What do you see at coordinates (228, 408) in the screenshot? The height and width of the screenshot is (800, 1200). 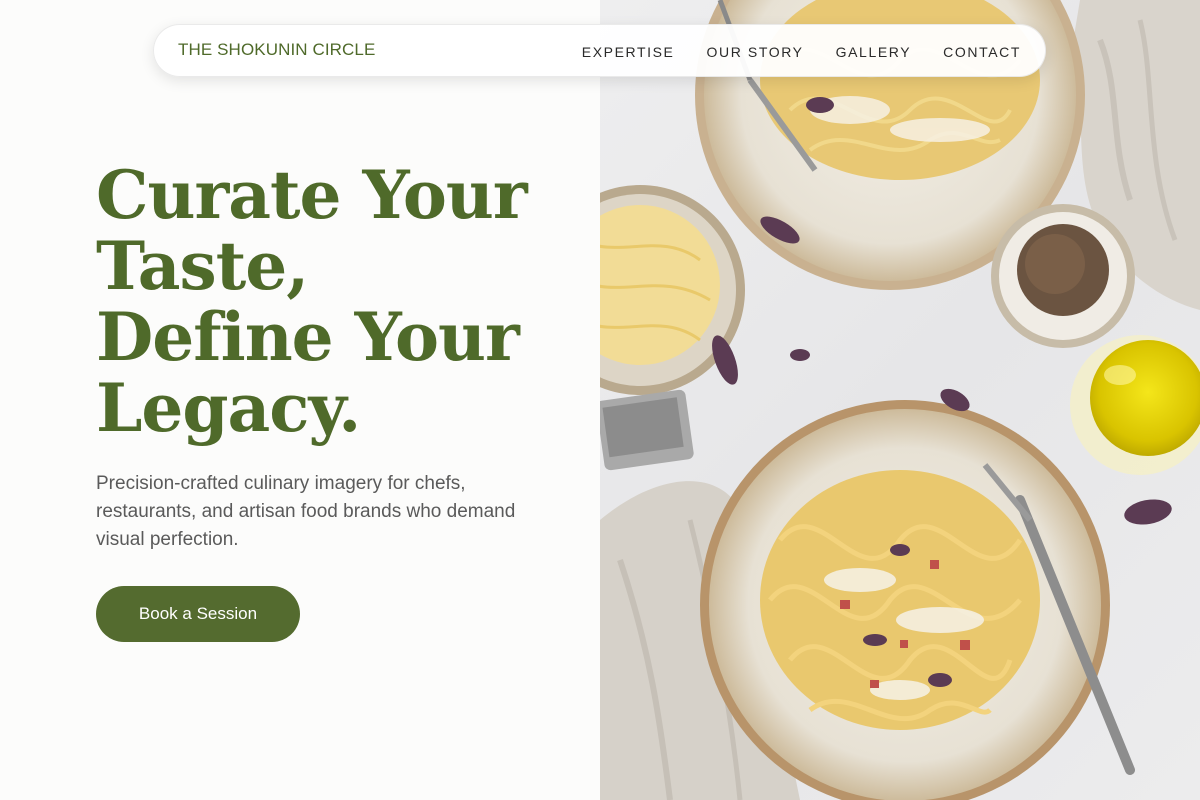 I see `hero-title-line-4: Legacy.` at bounding box center [228, 408].